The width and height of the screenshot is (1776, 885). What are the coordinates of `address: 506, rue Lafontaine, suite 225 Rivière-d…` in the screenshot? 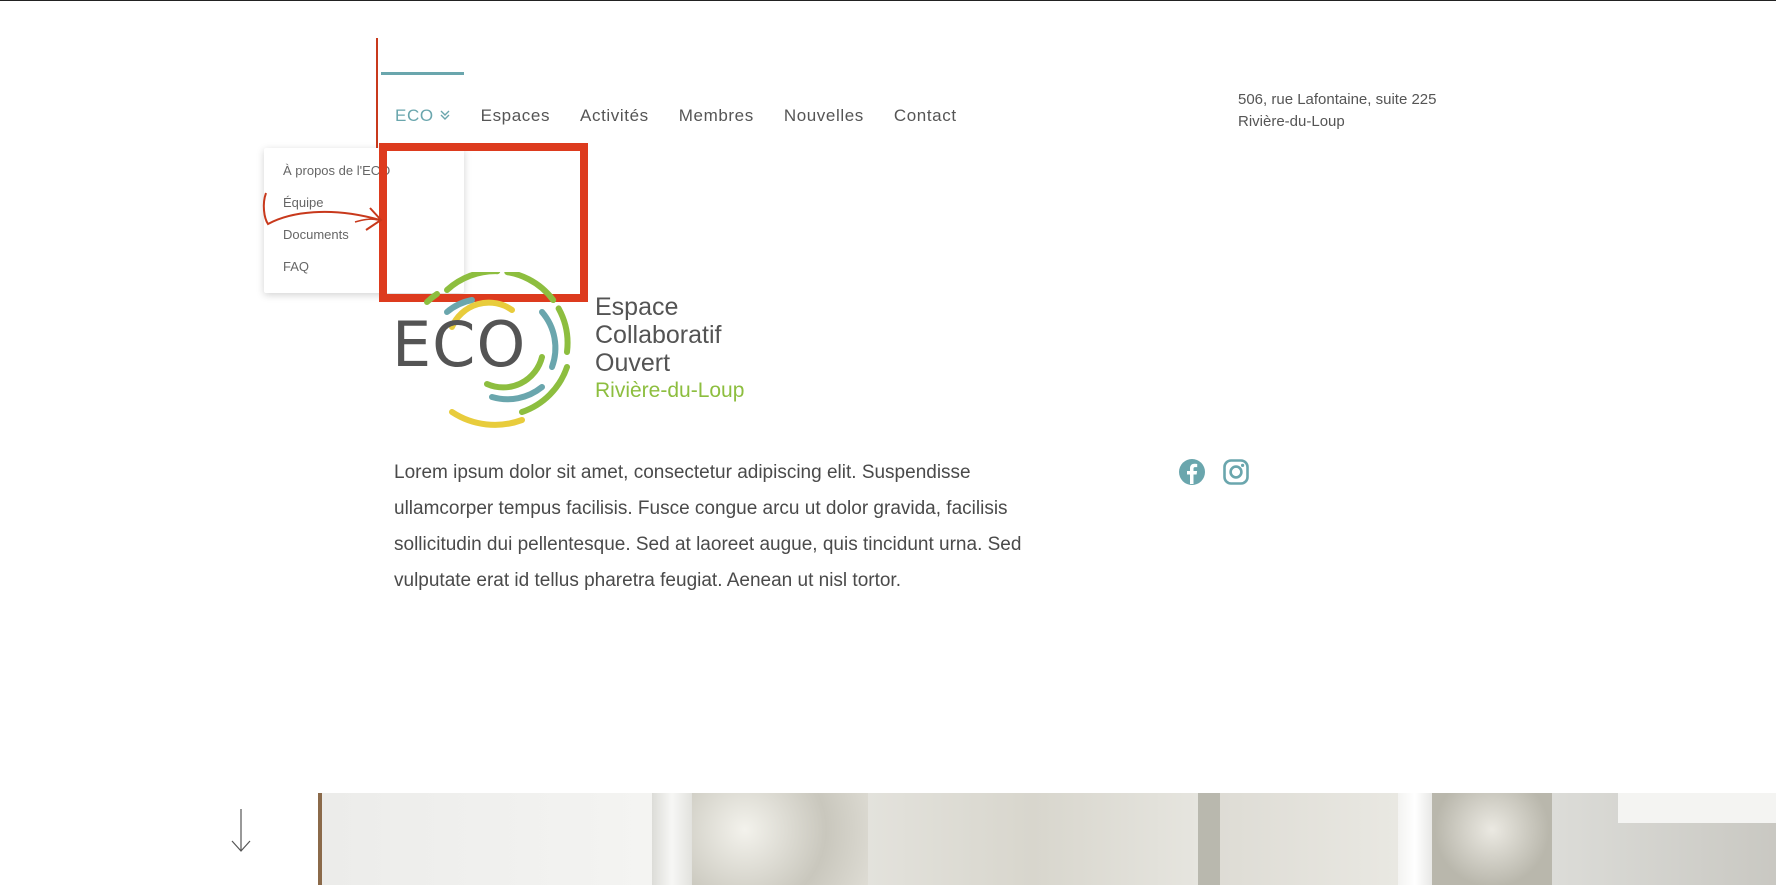 It's located at (1337, 111).